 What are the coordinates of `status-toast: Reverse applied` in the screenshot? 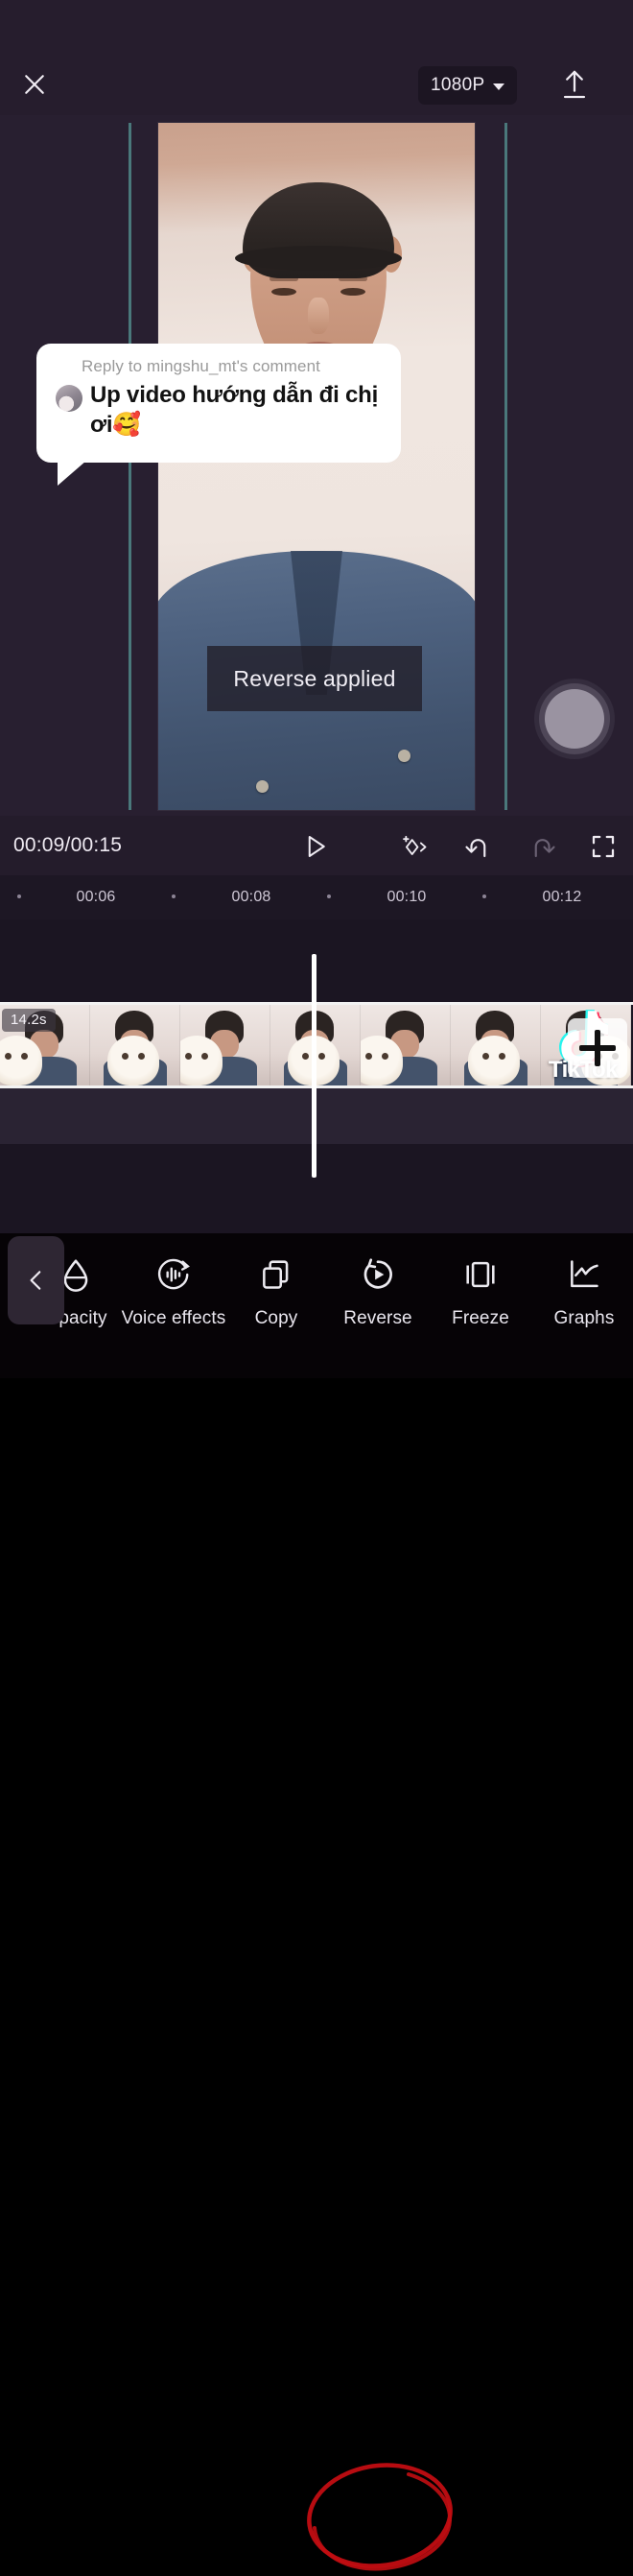 It's located at (315, 678).